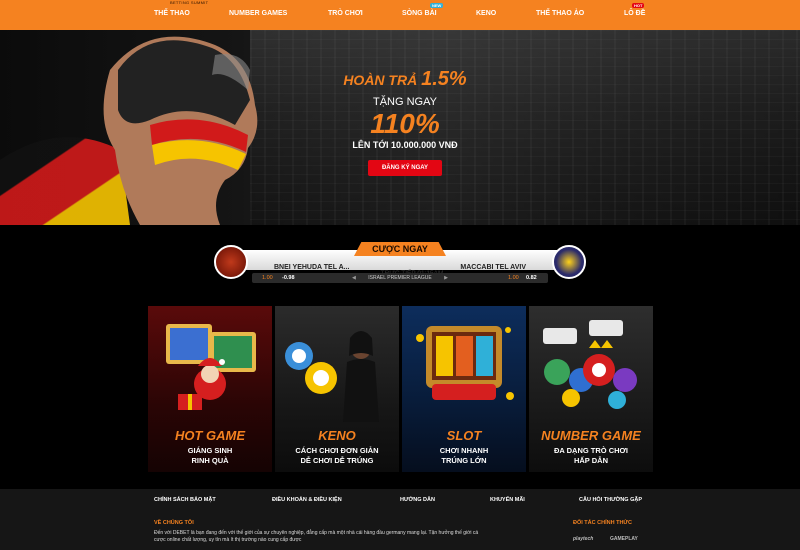 The height and width of the screenshot is (550, 800). Describe the element at coordinates (337, 450) in the screenshot. I see `card-subtitle-line1: CÁCH CHƠI ĐƠN GIẢN` at that location.